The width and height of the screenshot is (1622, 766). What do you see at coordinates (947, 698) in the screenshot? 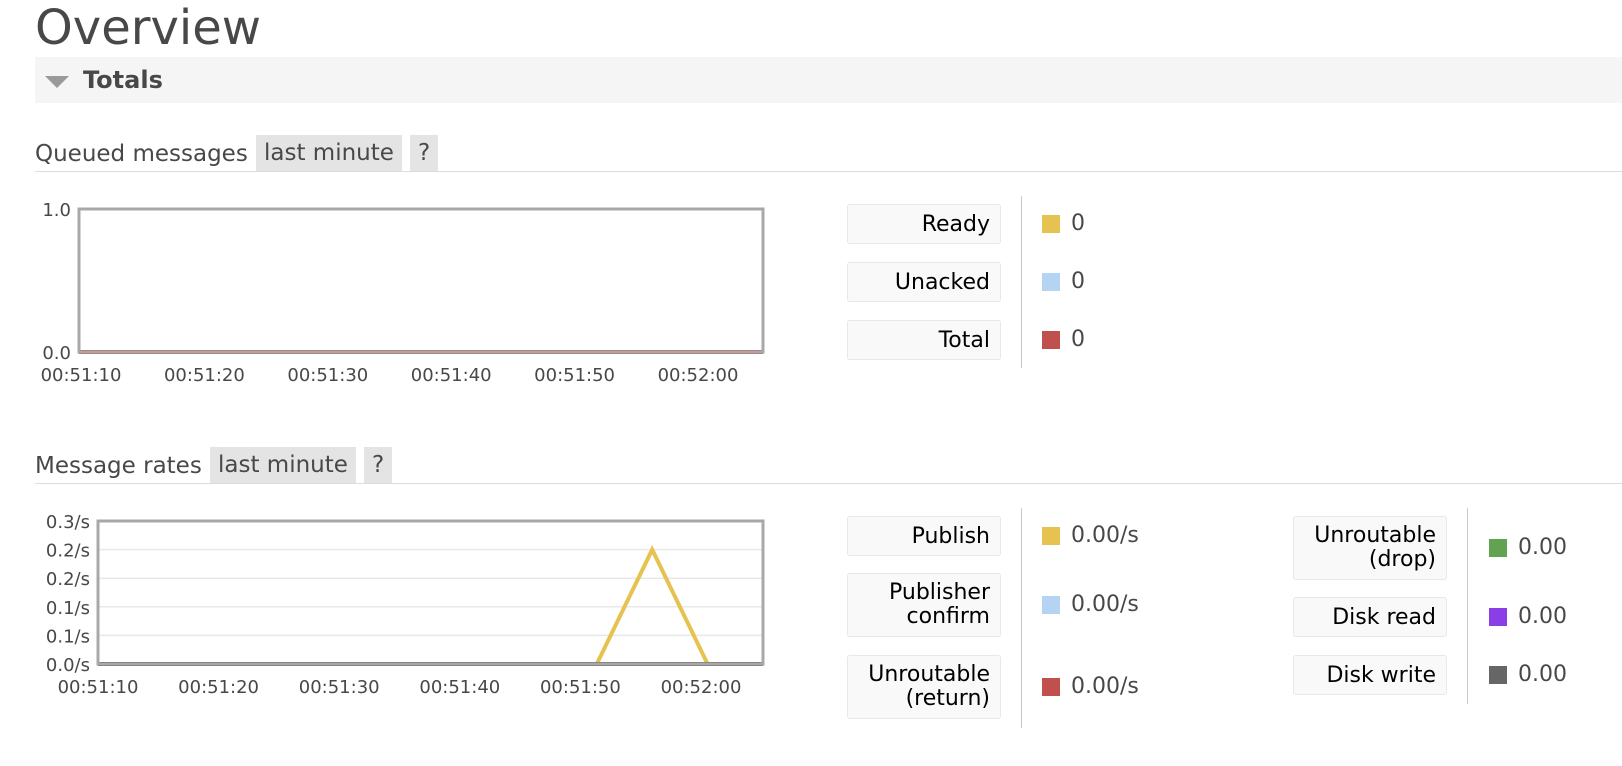
I see `legend-label-text: (return)` at bounding box center [947, 698].